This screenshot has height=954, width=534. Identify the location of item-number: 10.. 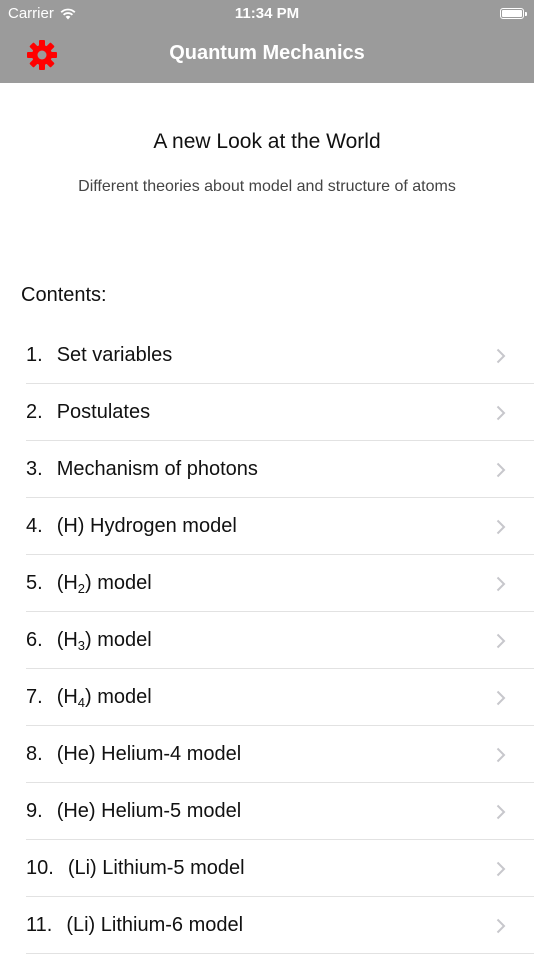
(40, 868).